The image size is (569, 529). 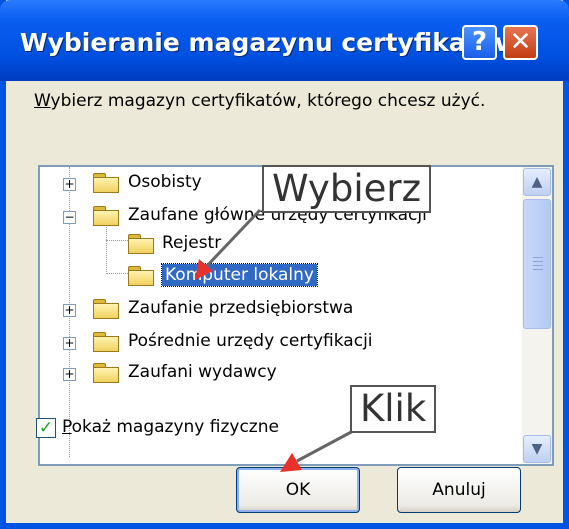 I want to click on annotation-choose-callout: Wybierz, so click(x=346, y=189).